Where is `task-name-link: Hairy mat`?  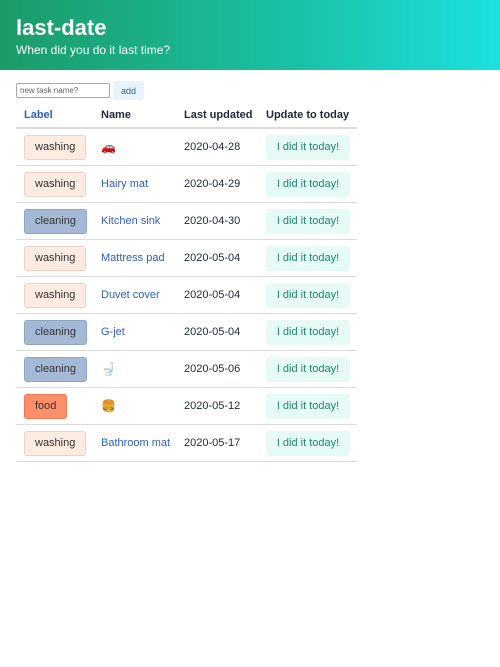 task-name-link: Hairy mat is located at coordinates (124, 184).